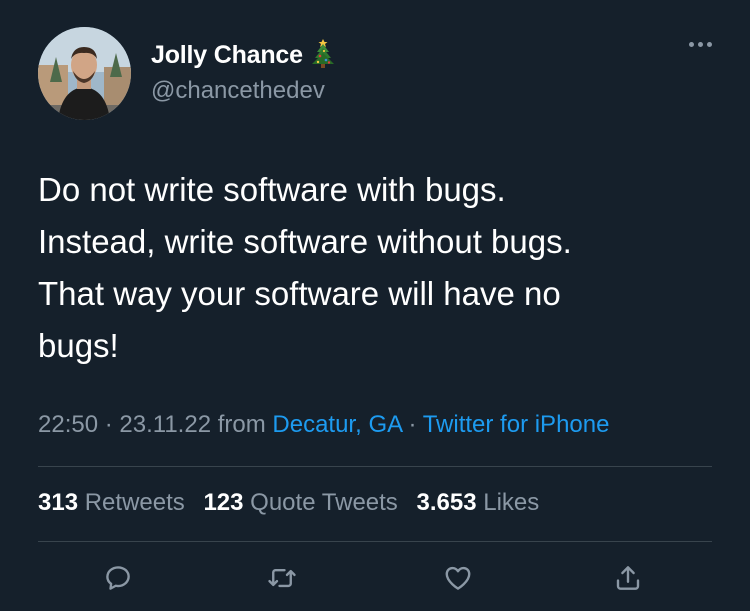  I want to click on retweets-stat: 313 Retweets, so click(111, 502).